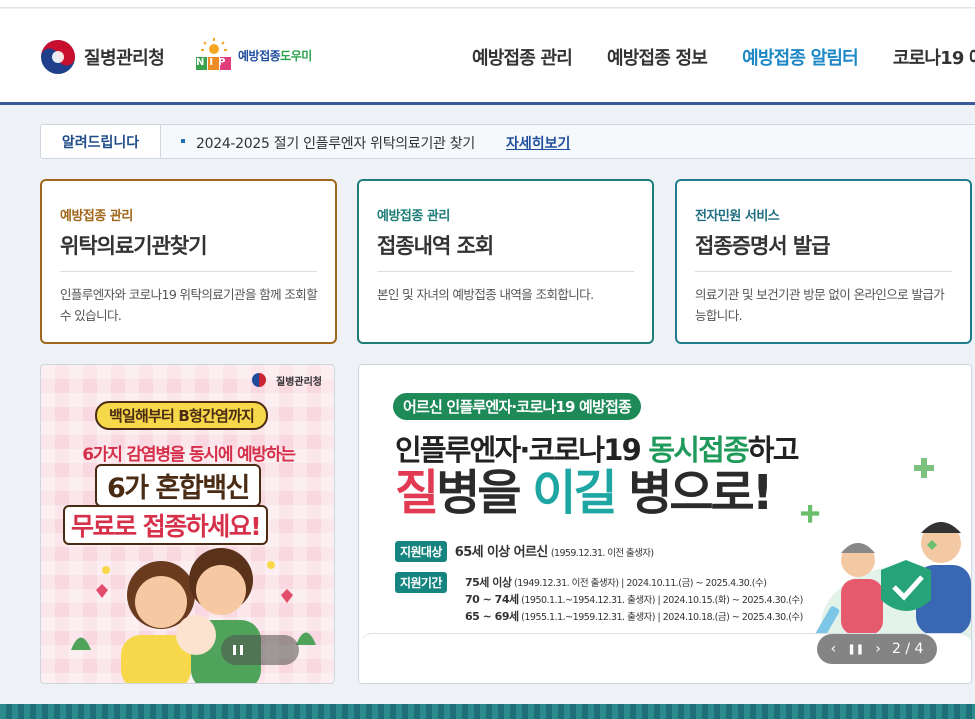  Describe the element at coordinates (487, 711) in the screenshot. I see `footer-band` at that location.